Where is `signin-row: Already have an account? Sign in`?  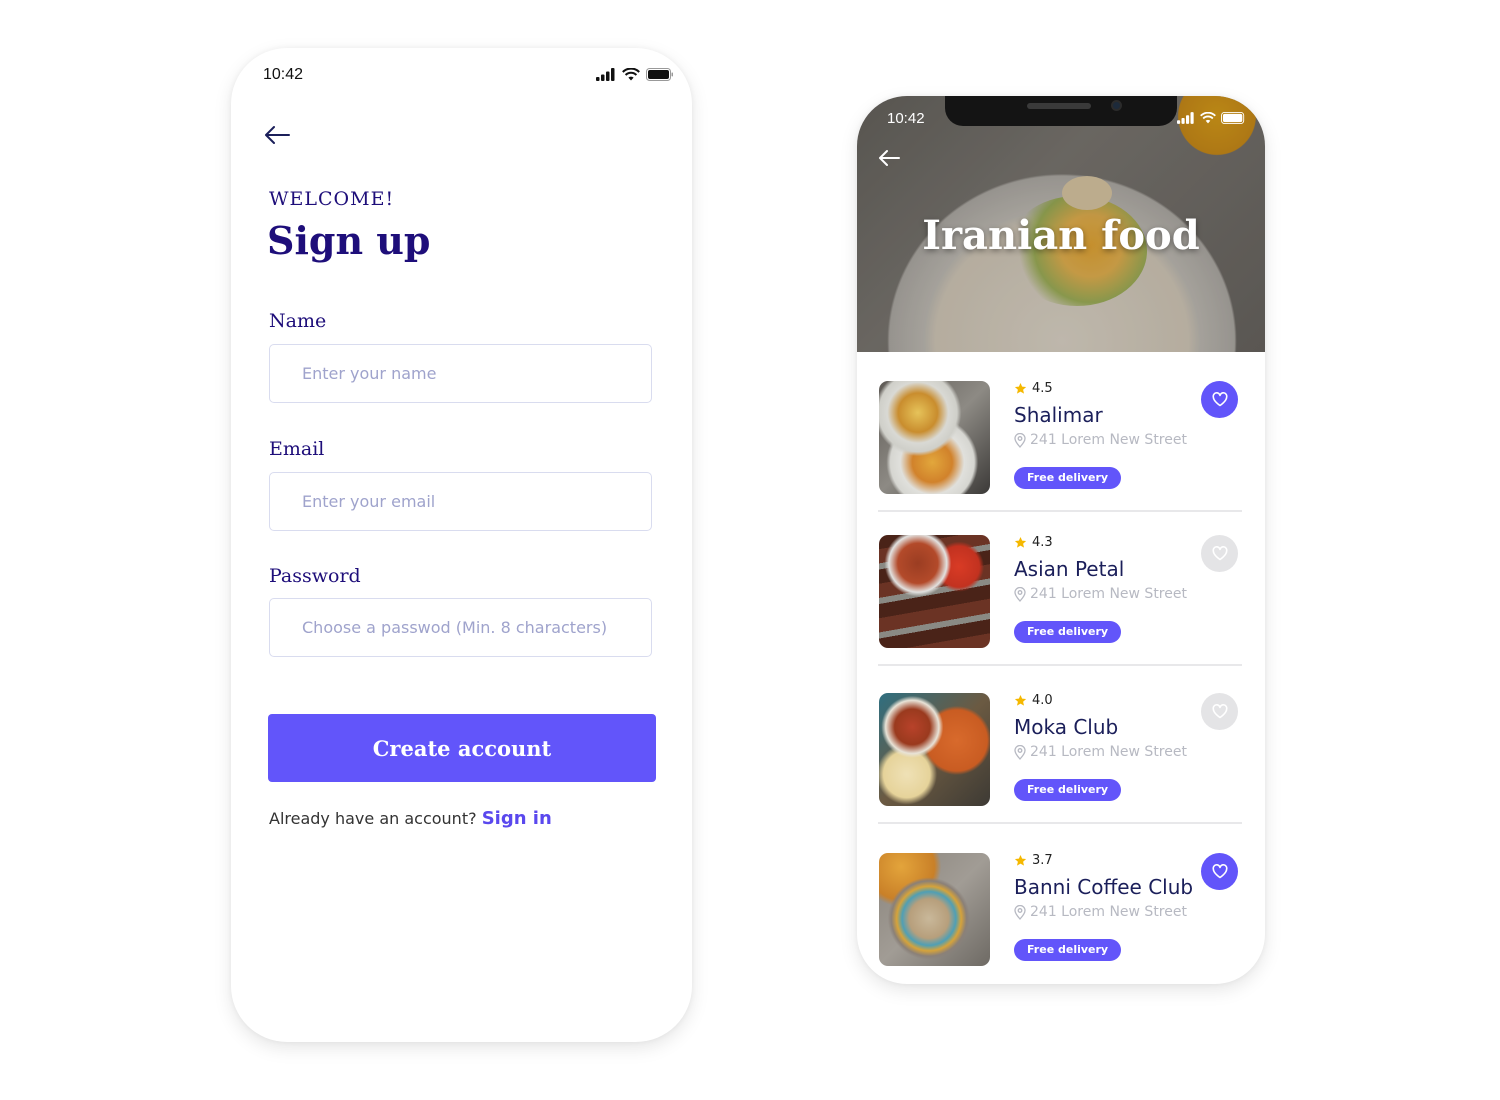
signin-row: Already have an account? Sign in is located at coordinates (410, 818).